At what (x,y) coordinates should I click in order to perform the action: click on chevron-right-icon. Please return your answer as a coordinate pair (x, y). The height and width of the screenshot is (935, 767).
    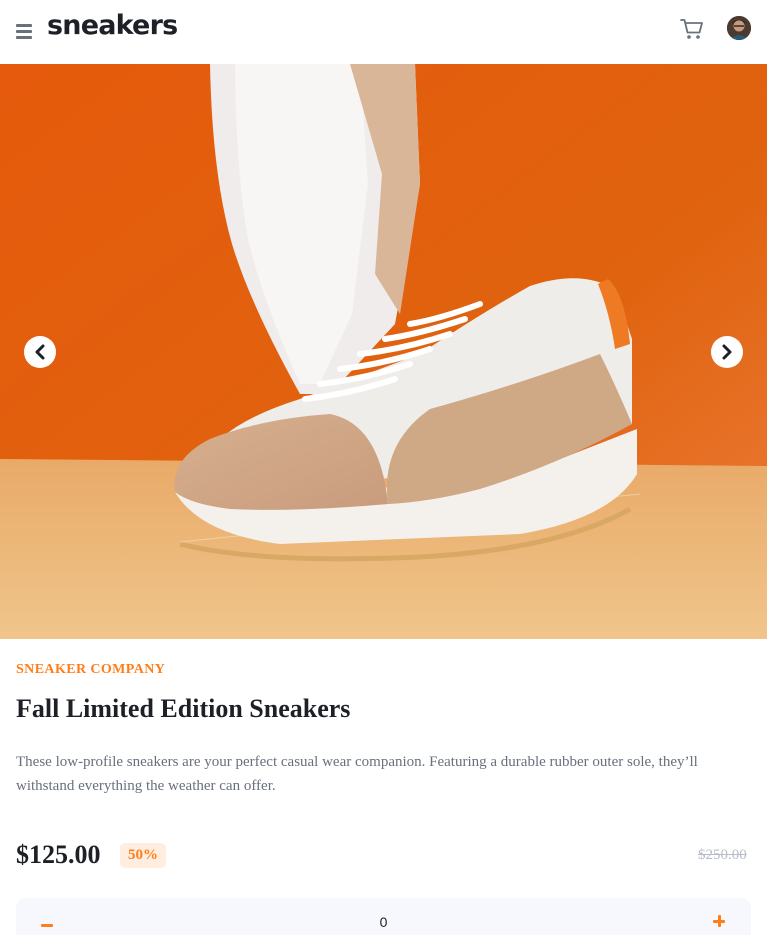
    Looking at the image, I should click on (727, 352).